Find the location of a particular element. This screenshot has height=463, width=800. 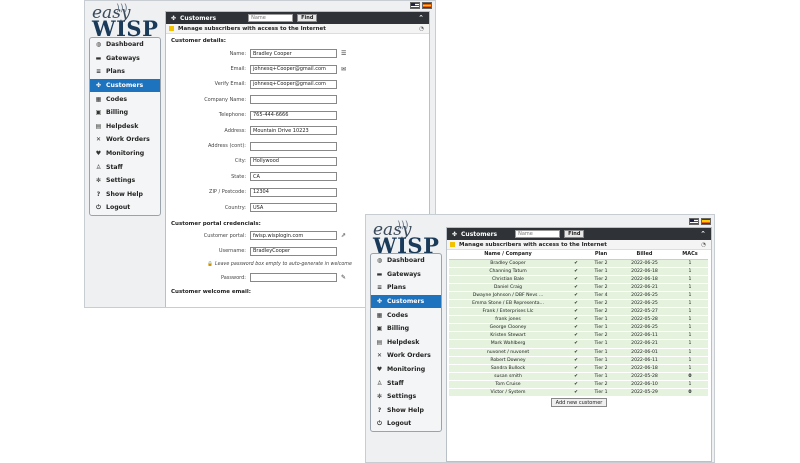

state-field: CA is located at coordinates (293, 177).